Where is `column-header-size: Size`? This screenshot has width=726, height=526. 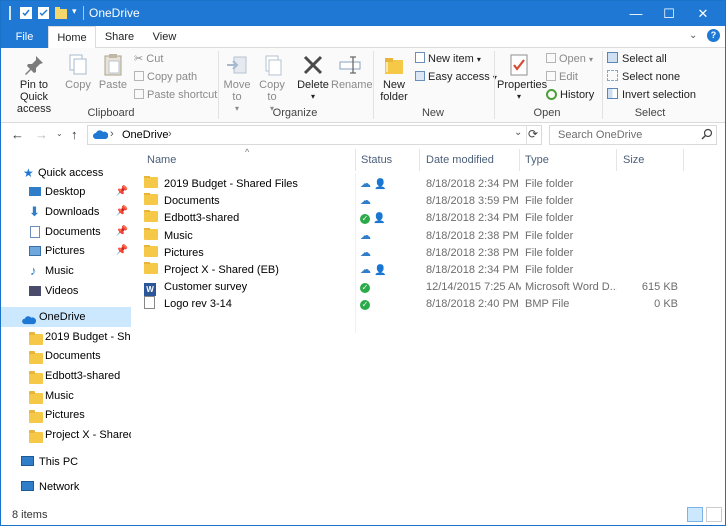
column-header-size: Size is located at coordinates (633, 161).